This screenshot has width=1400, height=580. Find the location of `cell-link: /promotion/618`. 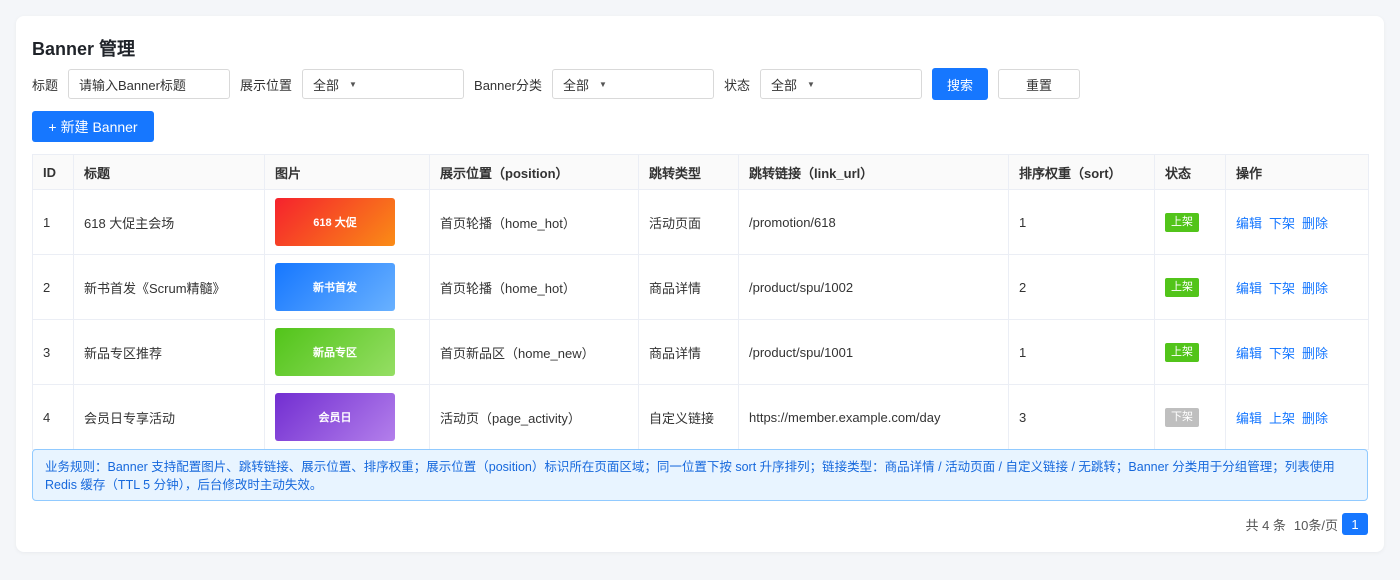

cell-link: /promotion/618 is located at coordinates (873, 222).